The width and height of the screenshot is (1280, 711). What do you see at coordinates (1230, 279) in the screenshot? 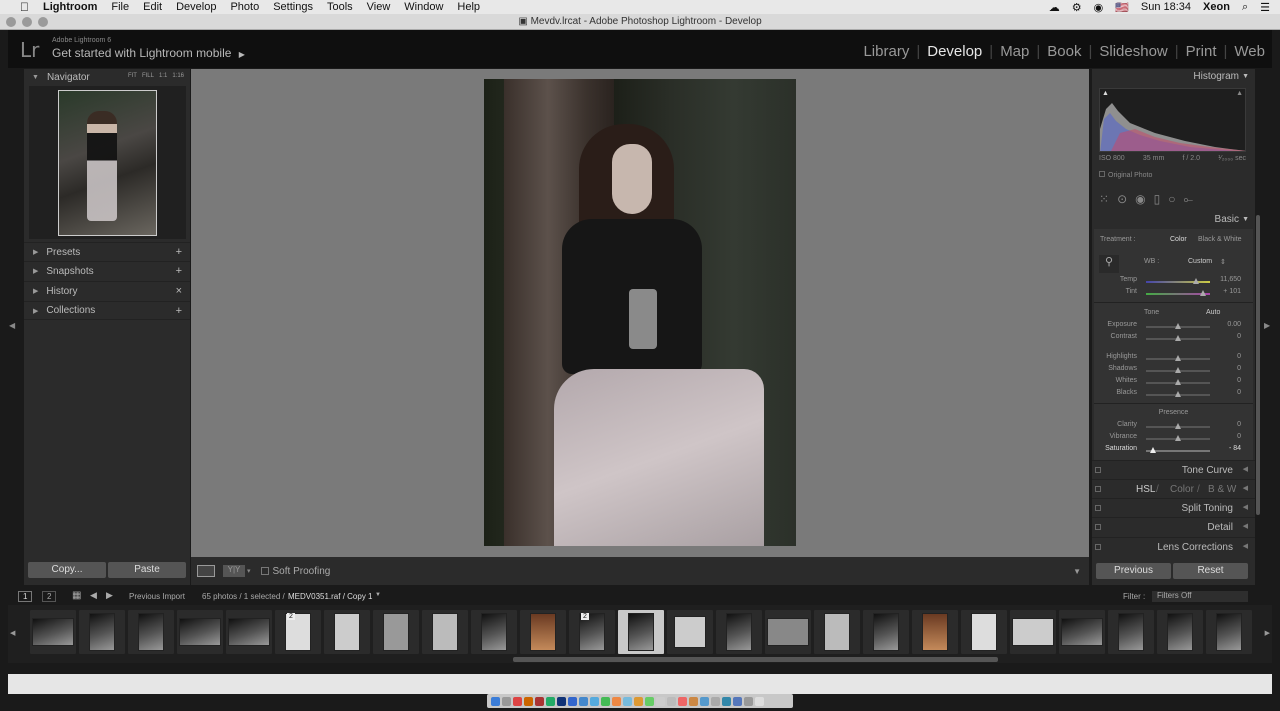
I see `temp-value: 11,650` at bounding box center [1230, 279].